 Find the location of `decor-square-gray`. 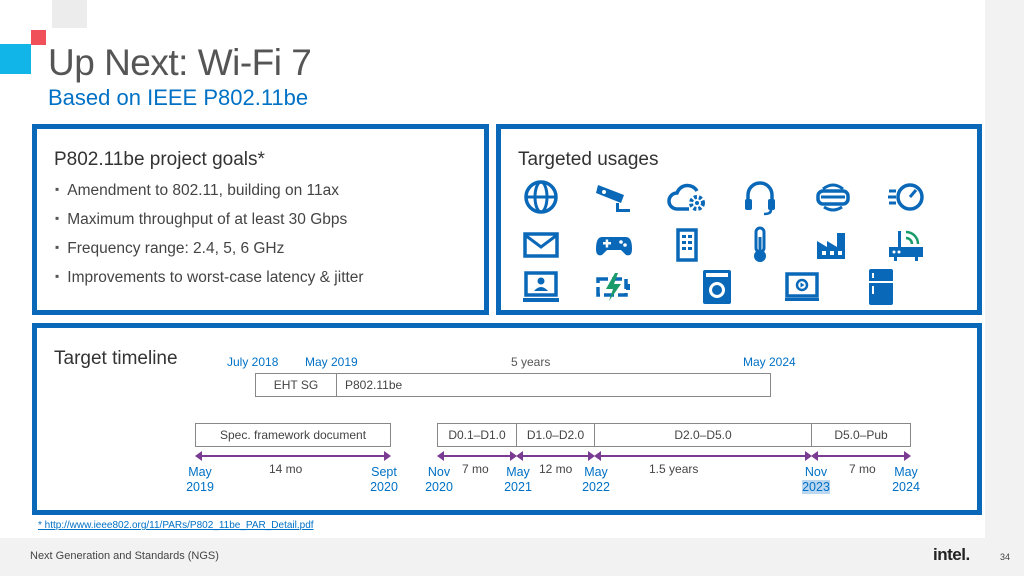

decor-square-gray is located at coordinates (69, 14).